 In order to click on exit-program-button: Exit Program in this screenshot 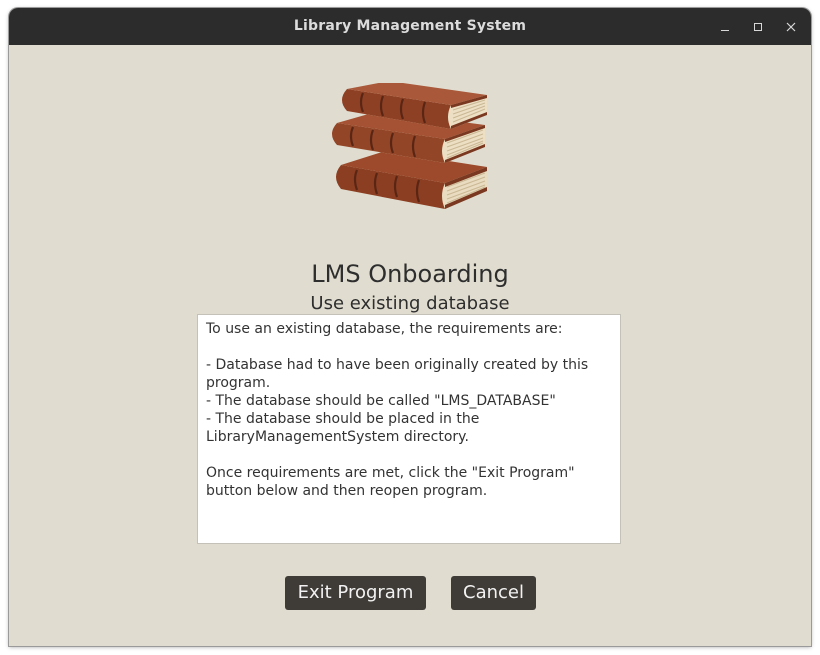, I will do `click(355, 593)`.